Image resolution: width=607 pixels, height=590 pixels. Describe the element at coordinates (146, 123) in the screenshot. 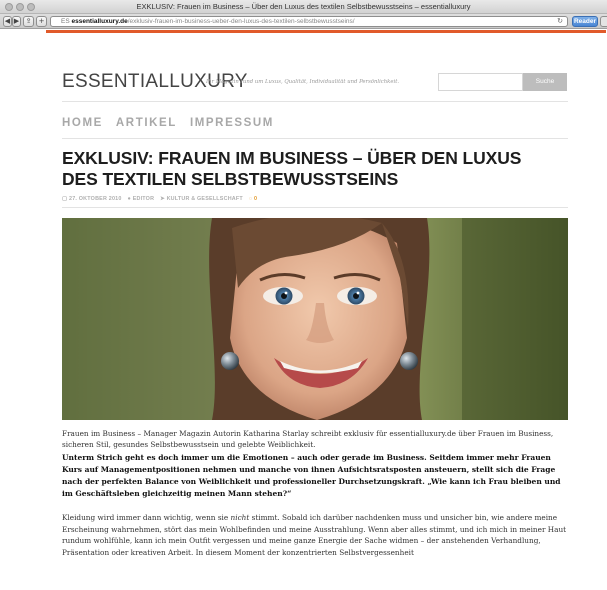

I see `nav-item-artikel: ARTIKEL` at that location.